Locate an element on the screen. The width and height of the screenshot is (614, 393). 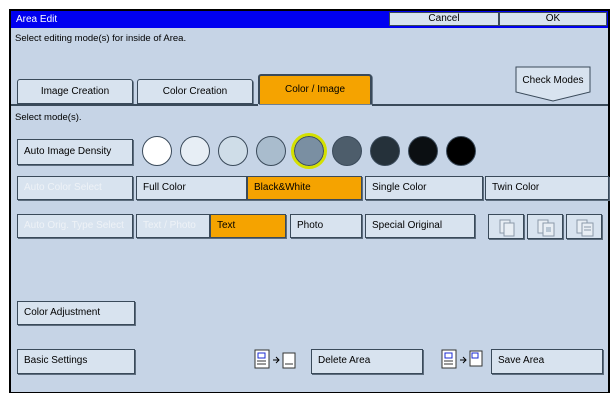
check-modes-label: Check Modes is located at coordinates (552, 80).